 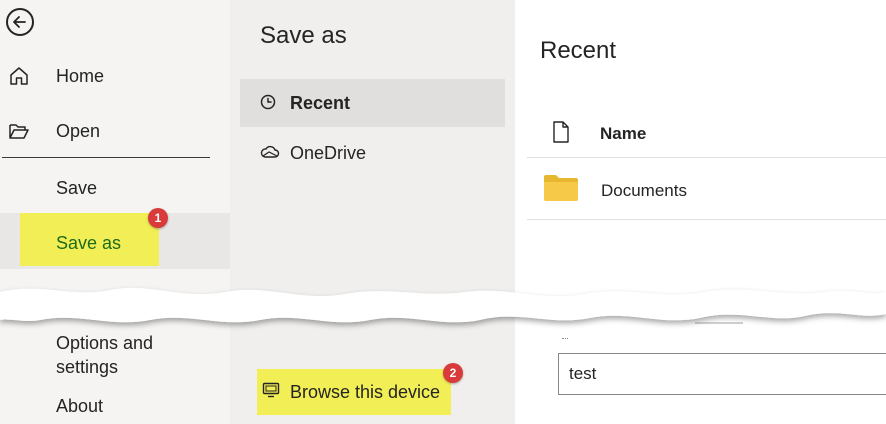 I want to click on location-recent: Recent, so click(x=372, y=103).